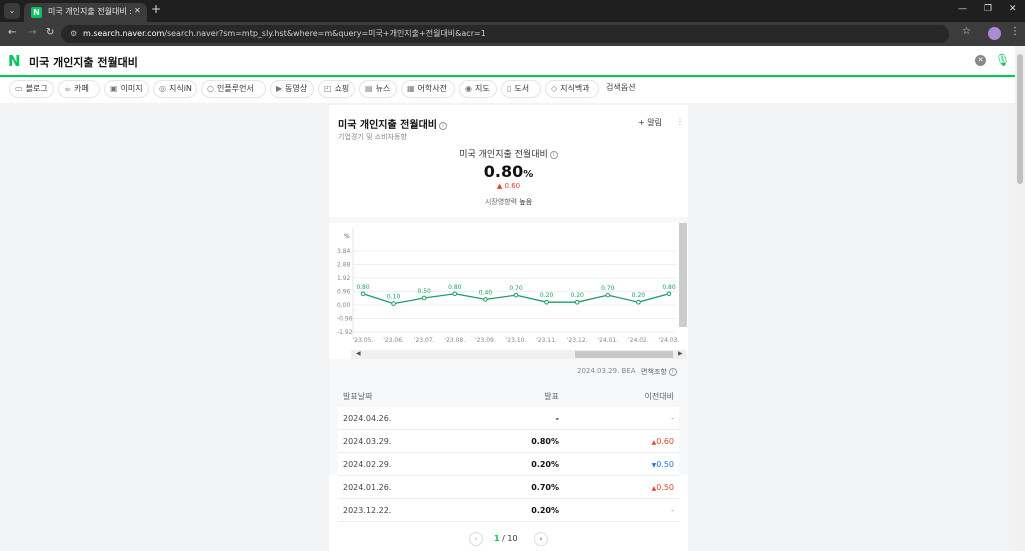 This screenshot has width=1025, height=551. I want to click on map-pin-icon: ◉, so click(468, 88).